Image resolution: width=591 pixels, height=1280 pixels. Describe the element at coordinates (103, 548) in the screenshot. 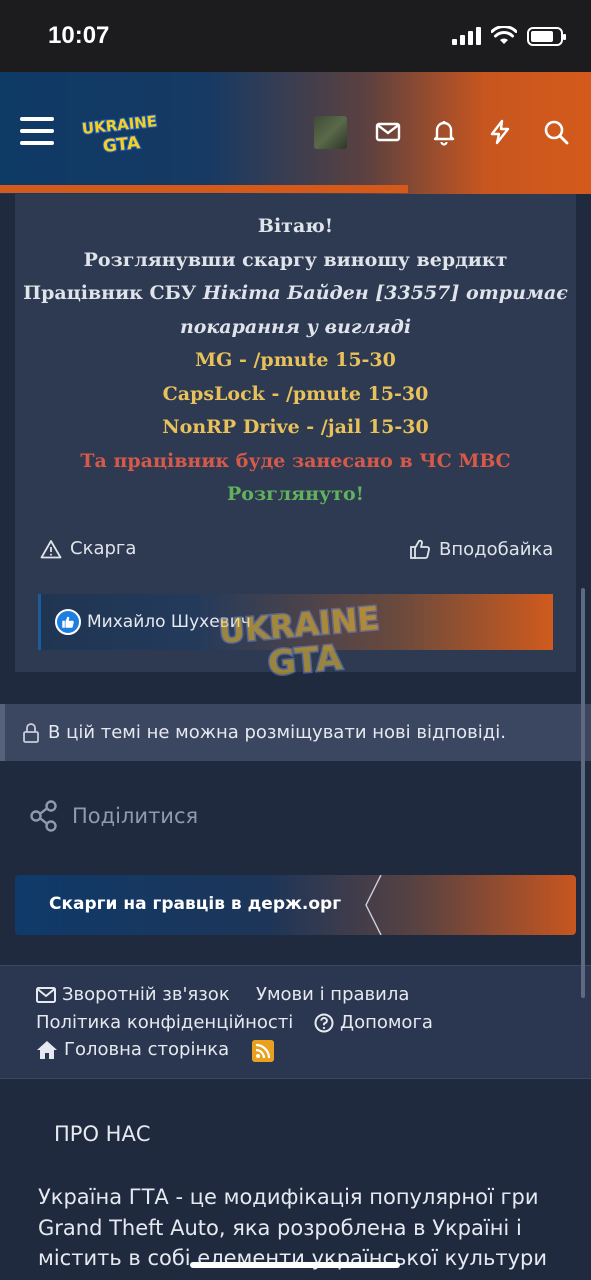

I see `report-label: Скарга` at that location.